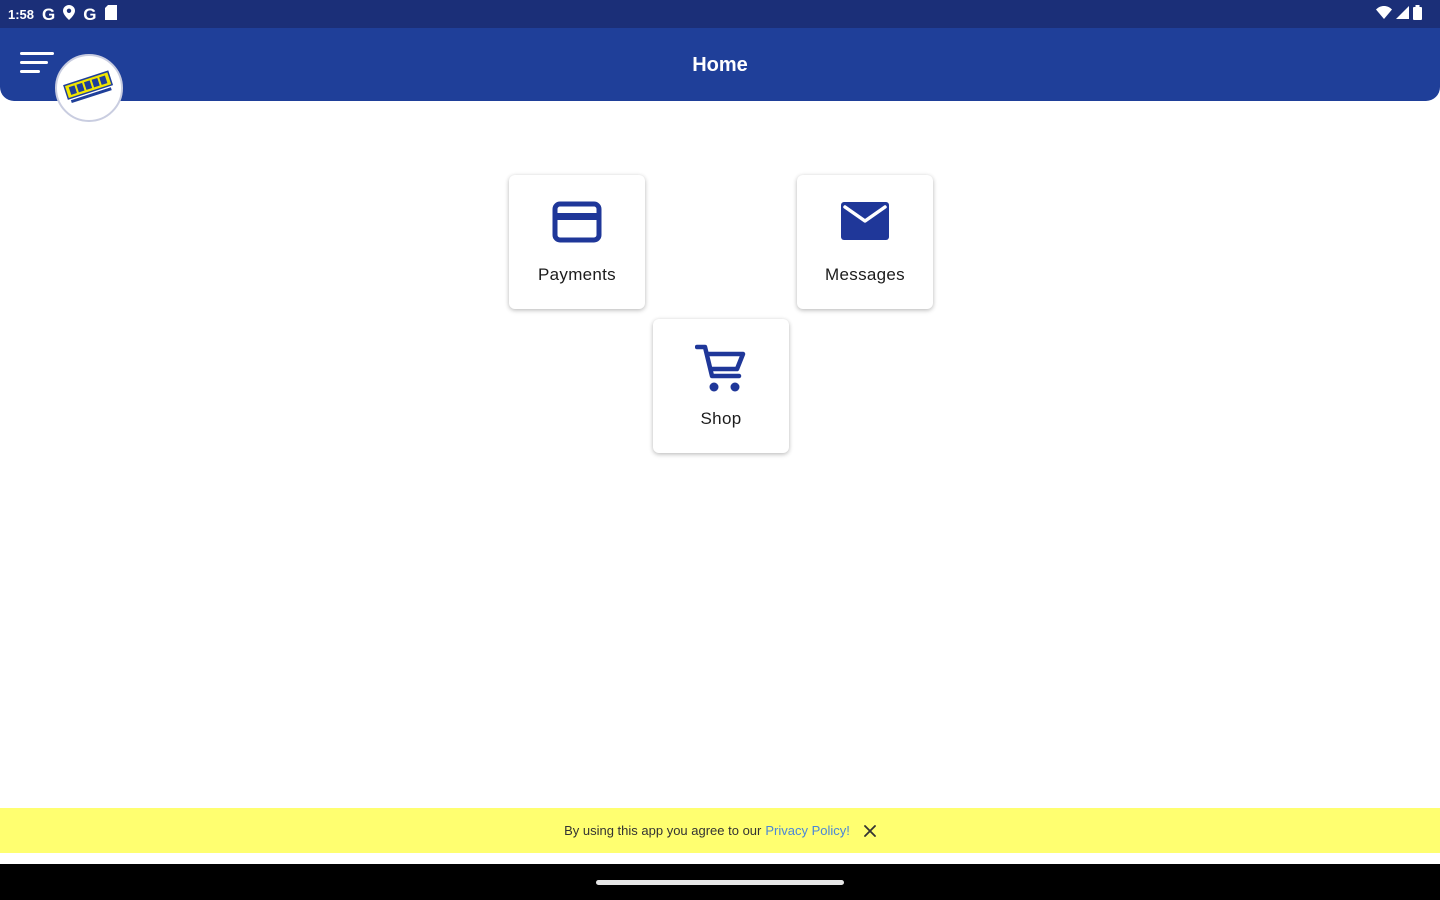  What do you see at coordinates (1417, 14) in the screenshot?
I see `battery-icon` at bounding box center [1417, 14].